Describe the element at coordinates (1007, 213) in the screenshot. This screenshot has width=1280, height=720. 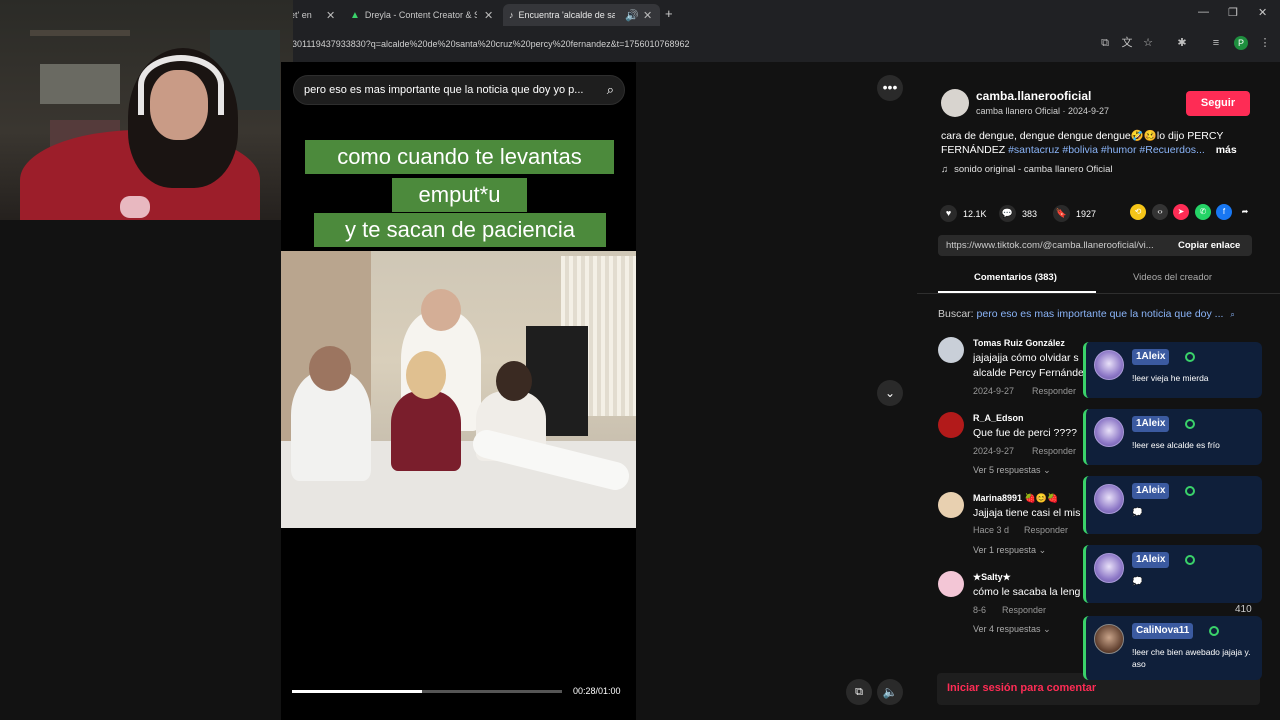
I see `comment-icon: 💬` at that location.